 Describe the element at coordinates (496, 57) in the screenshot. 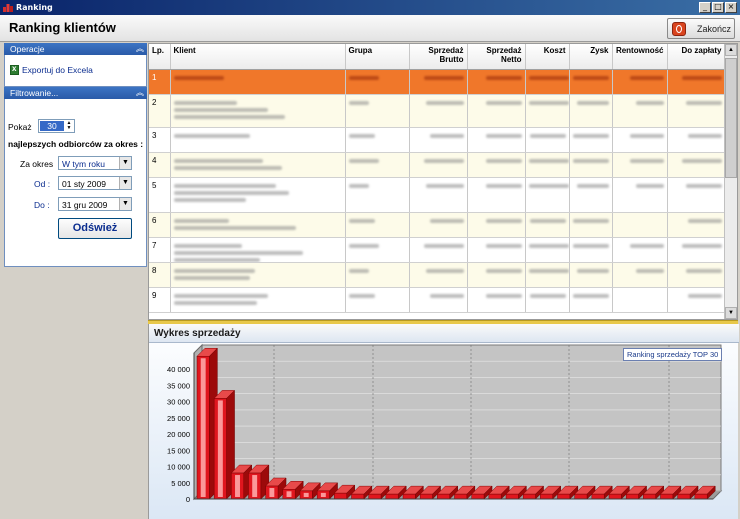

I see `column-header-net-sales: Sprzedaż Netto` at that location.